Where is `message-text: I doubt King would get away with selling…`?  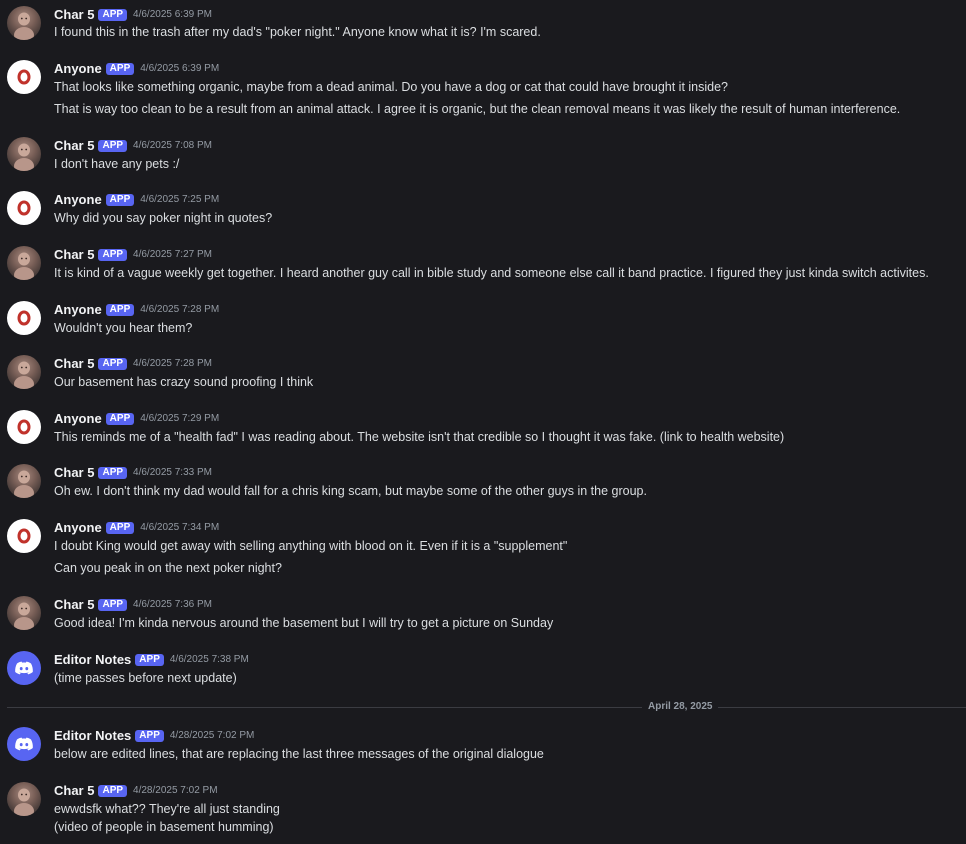 message-text: I doubt King would get away with selling… is located at coordinates (311, 546).